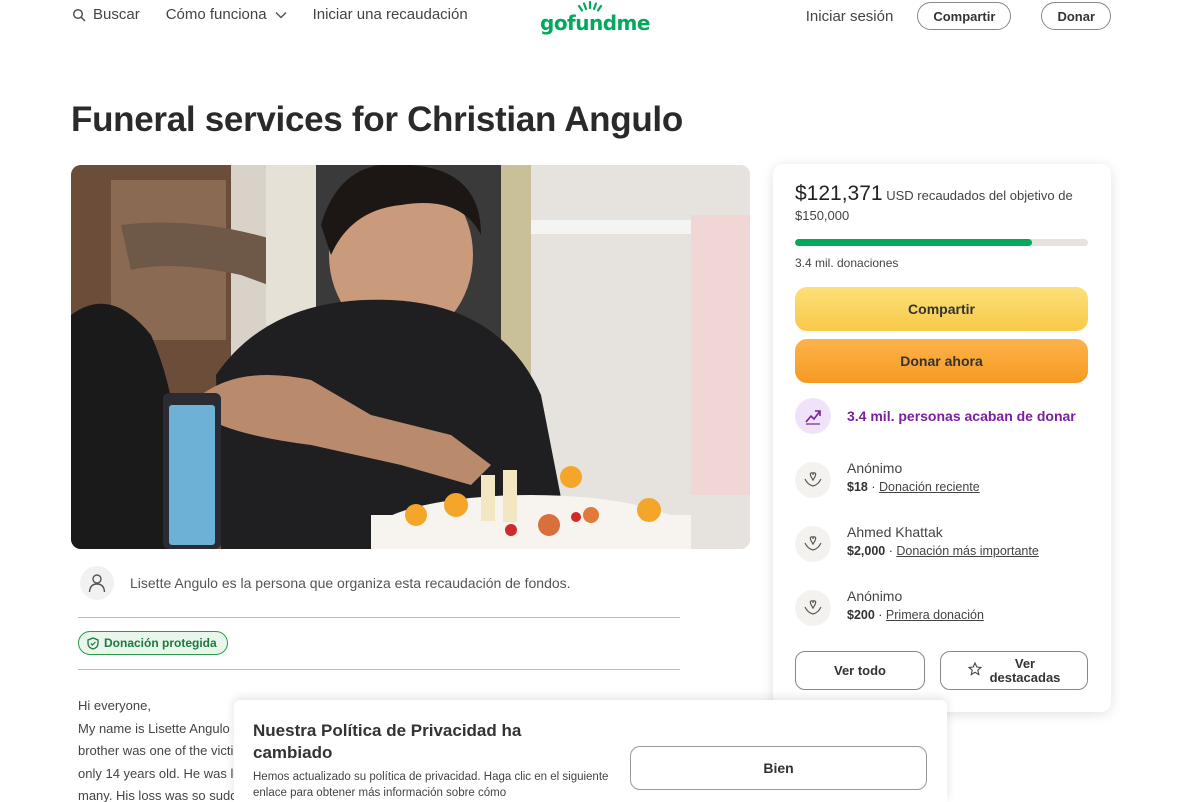 This screenshot has height=802, width=1200. I want to click on story-line: brother was one of the victims, so click(163, 750).